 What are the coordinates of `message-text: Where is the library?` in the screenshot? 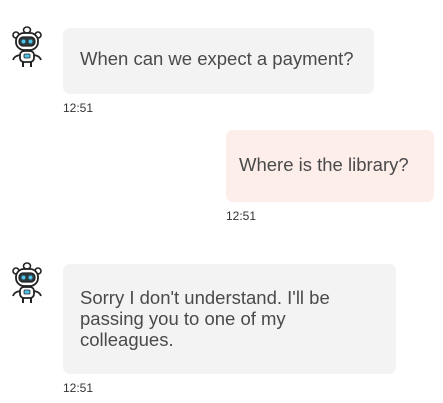 It's located at (324, 164).